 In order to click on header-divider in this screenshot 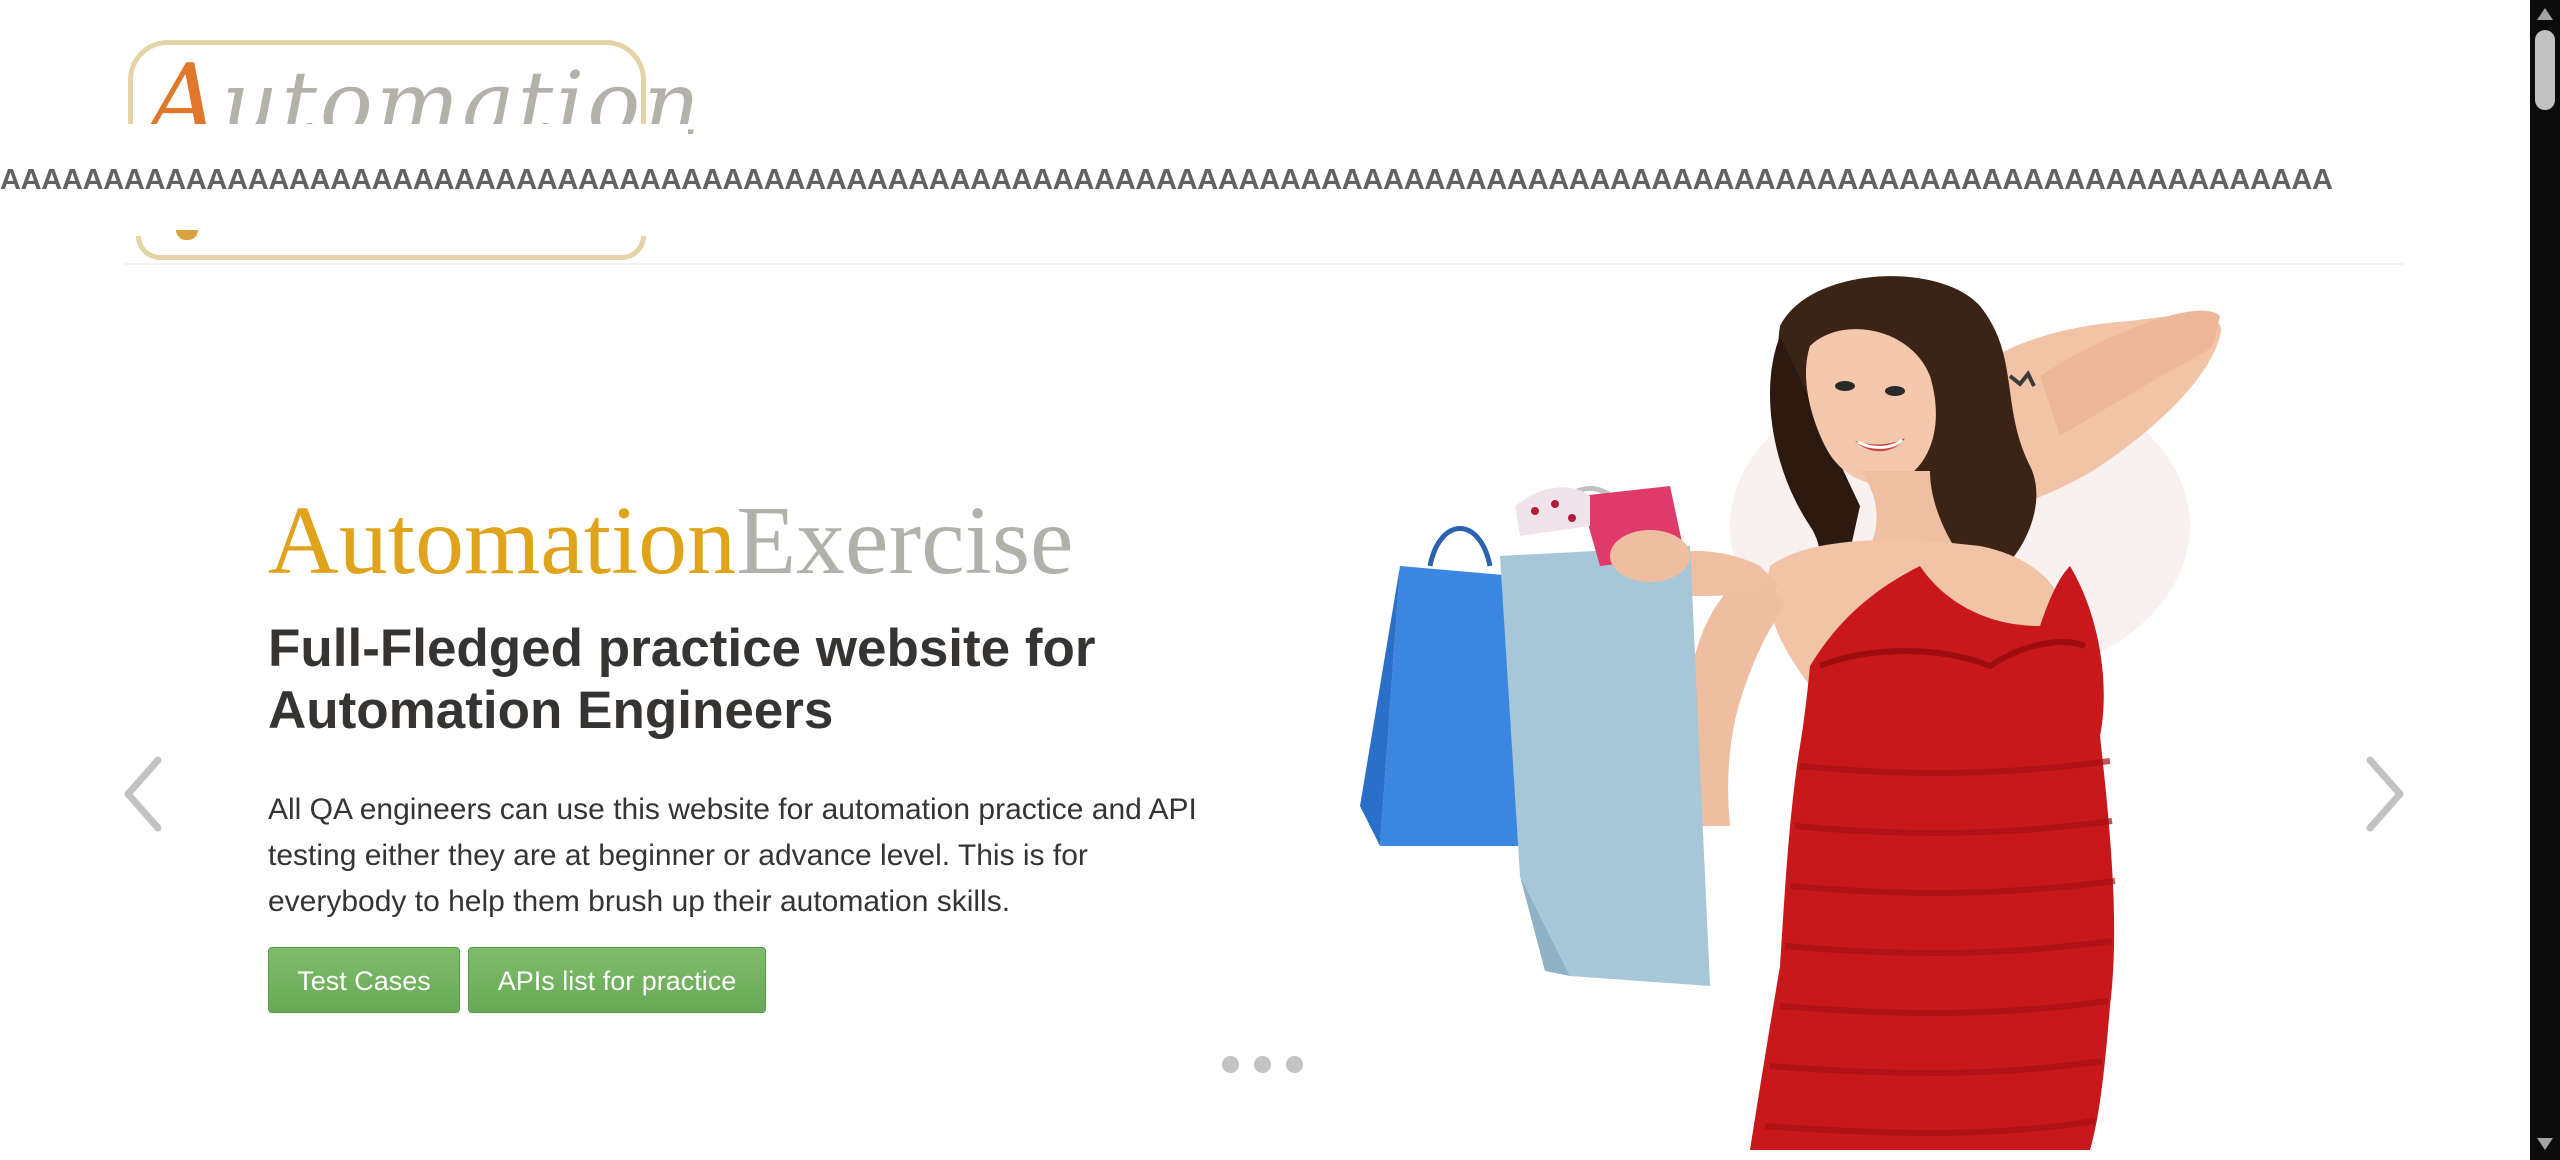, I will do `click(1264, 264)`.